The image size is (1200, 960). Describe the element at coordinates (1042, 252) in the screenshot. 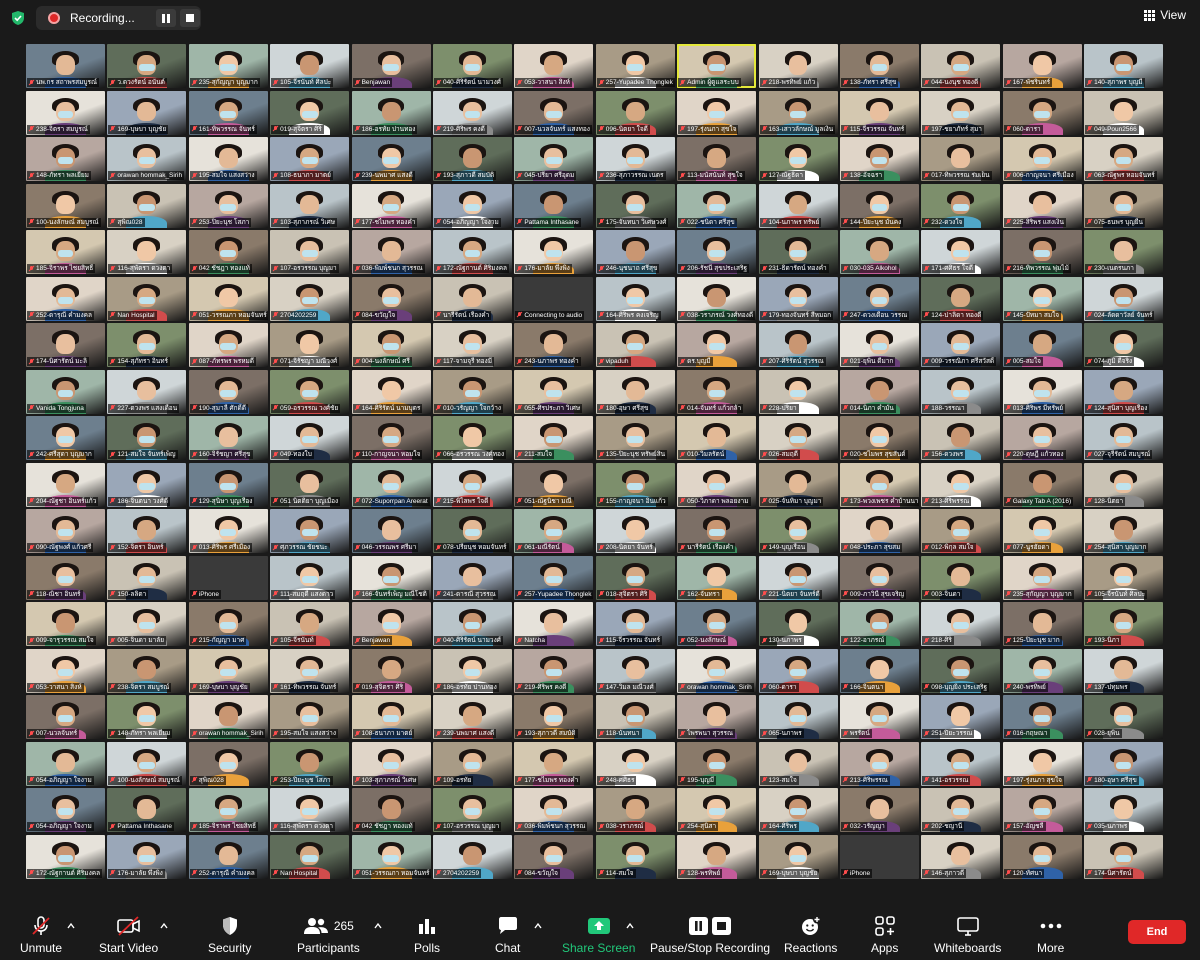

I see `participant-tile: 216-ทิพวรรณ พุ่มไม้` at that location.